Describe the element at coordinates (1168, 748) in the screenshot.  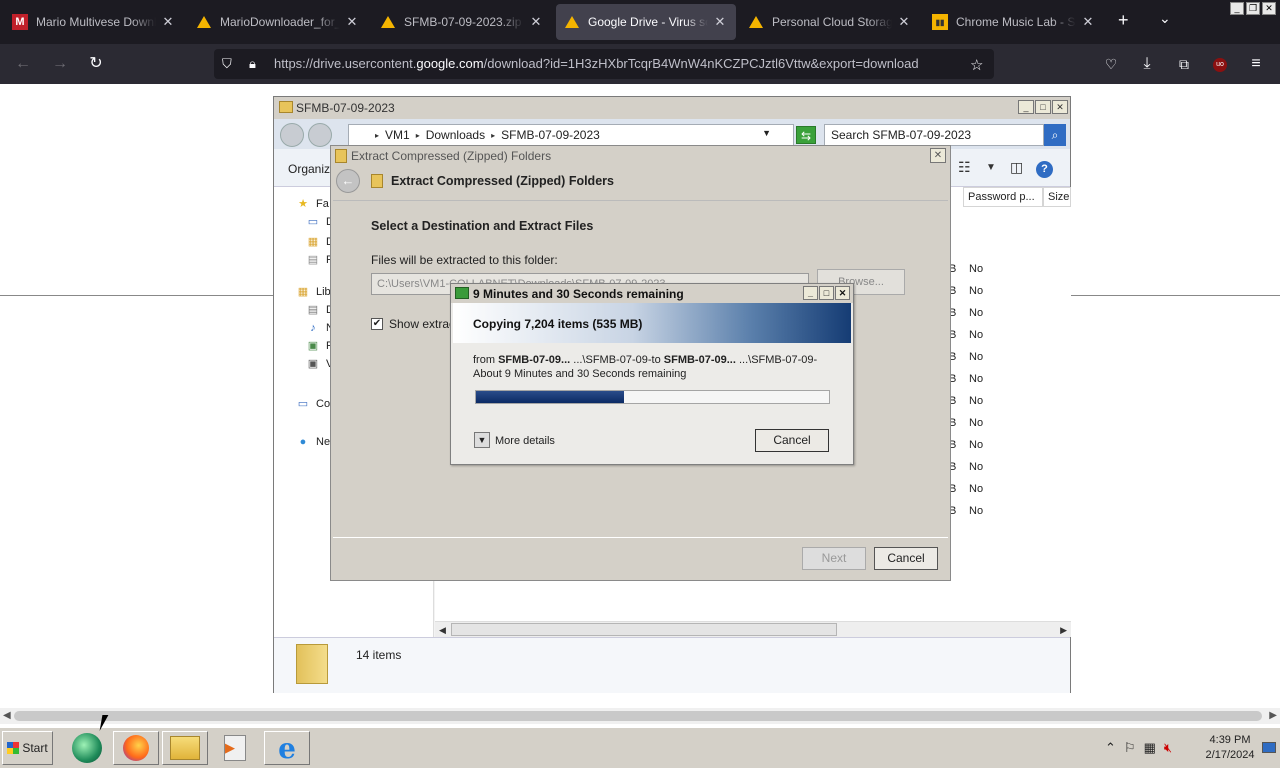
I see `volume-muted-icon: 🔇︎` at that location.